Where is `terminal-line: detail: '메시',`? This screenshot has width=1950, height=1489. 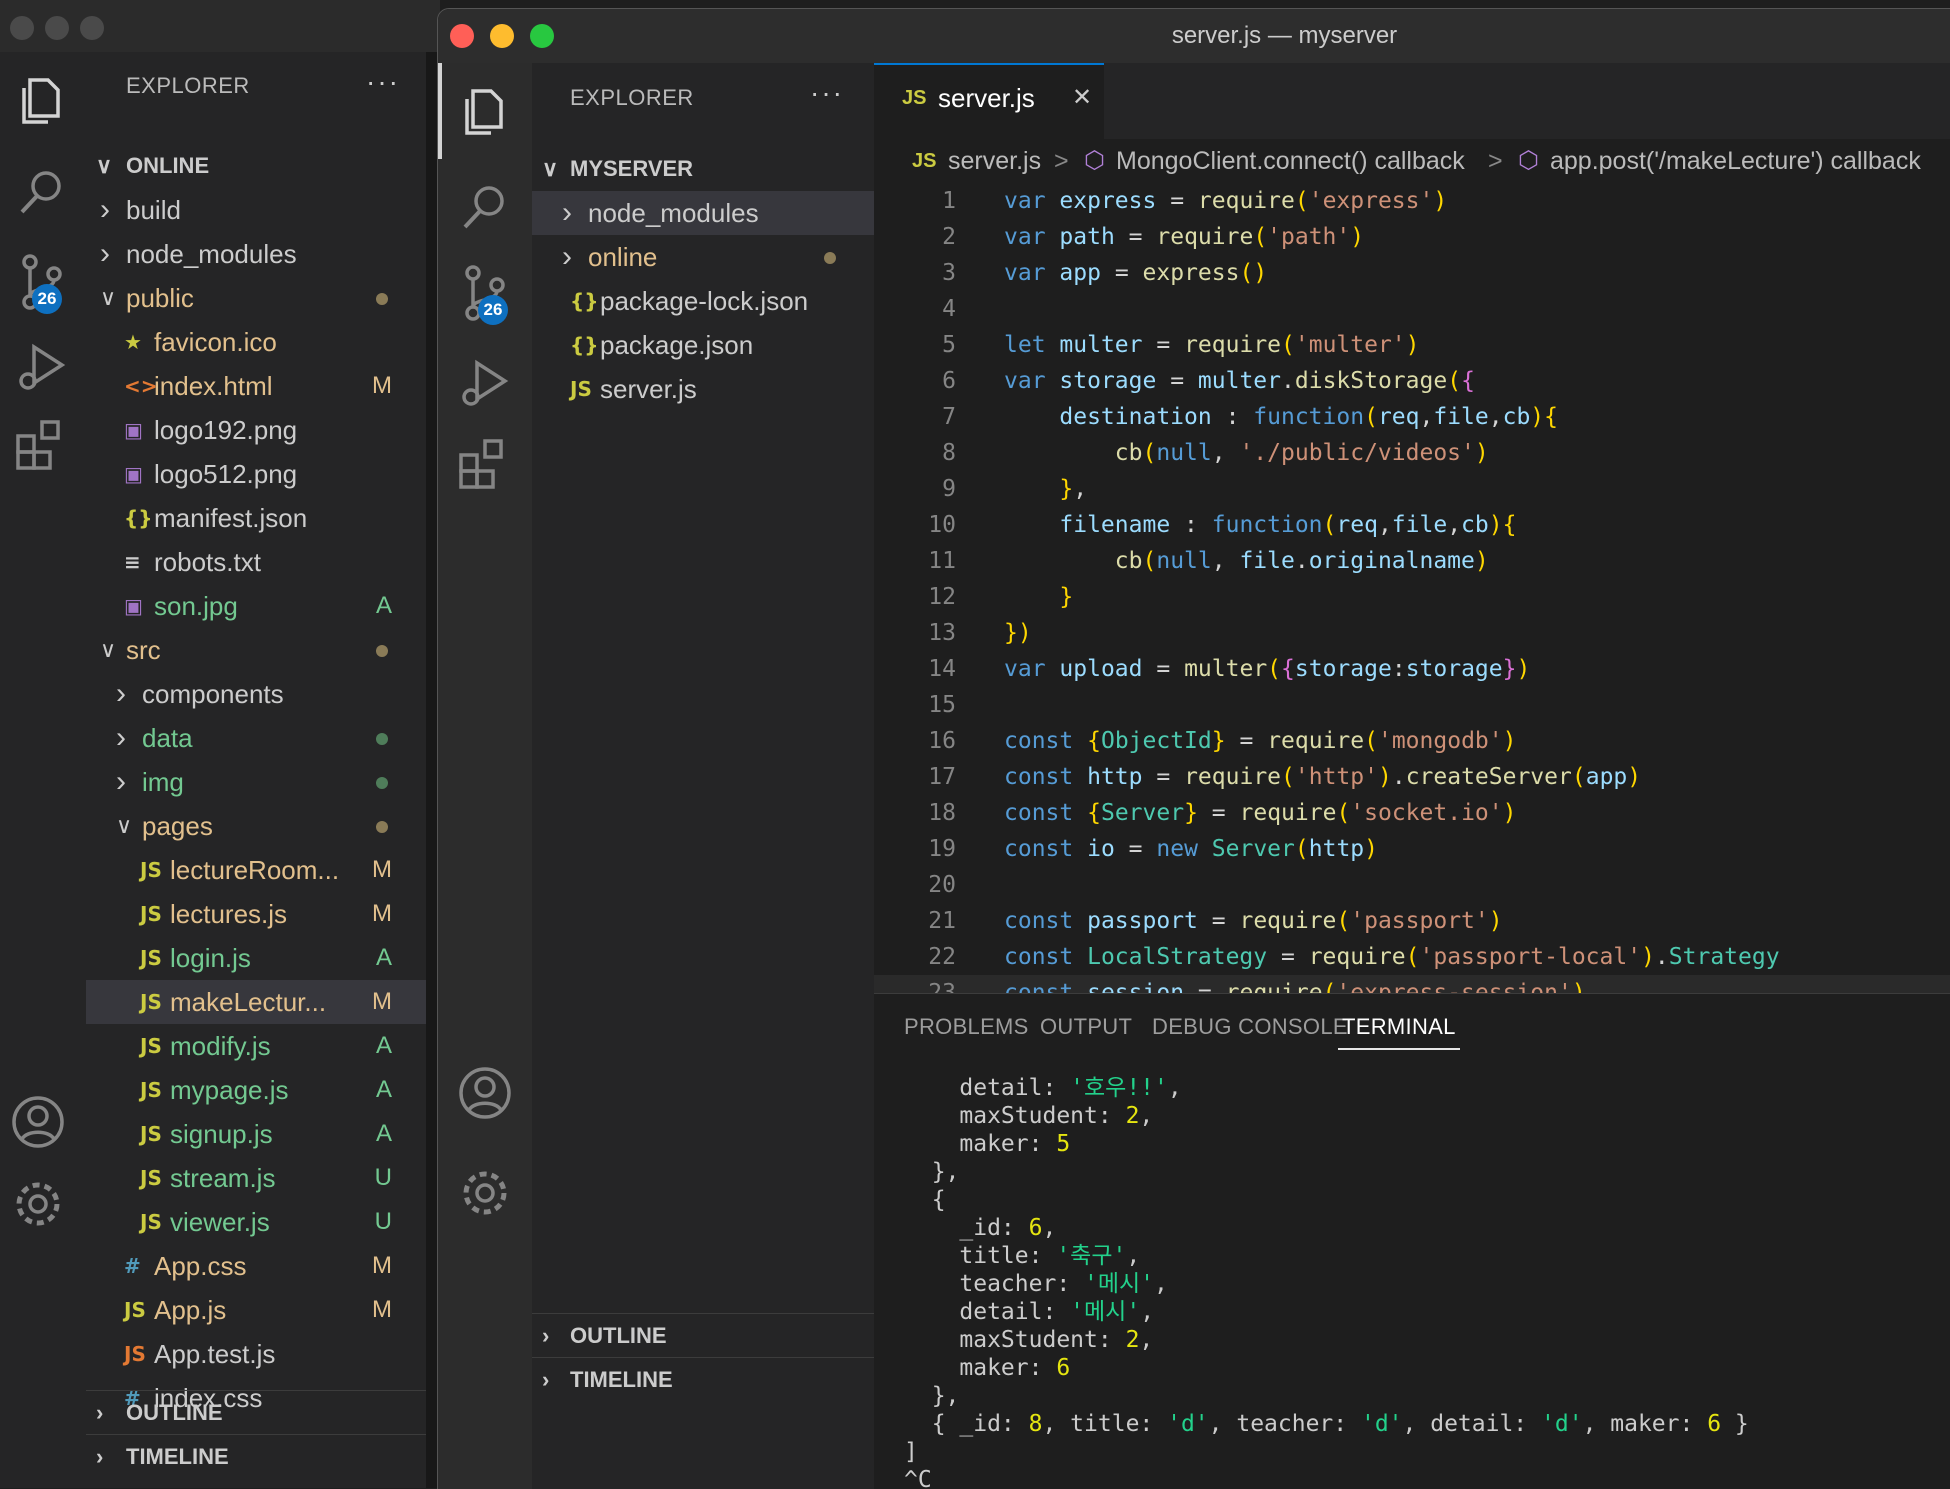
terminal-line: detail: '메시', is located at coordinates (1029, 1312).